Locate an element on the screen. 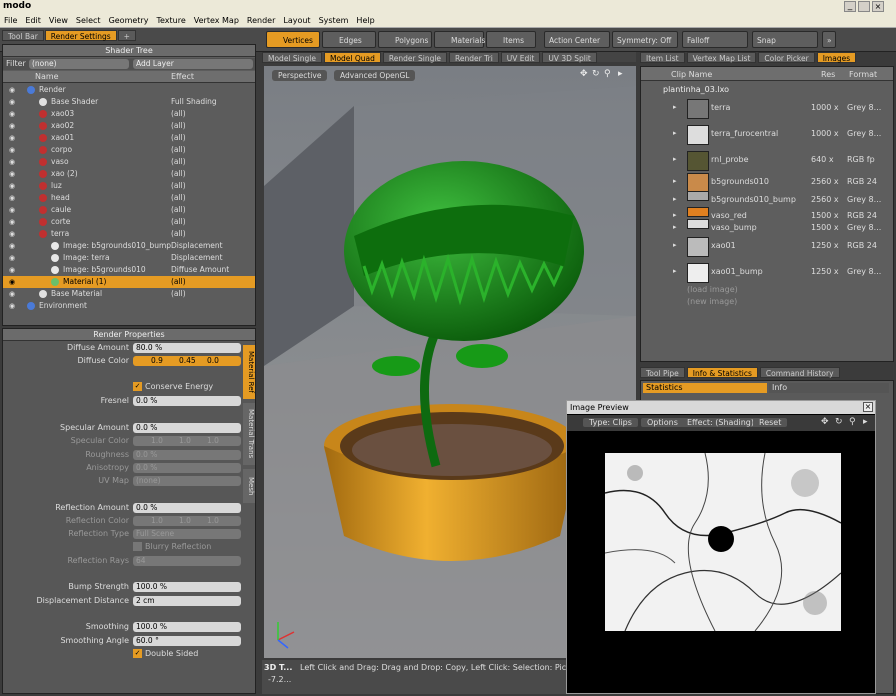 The width and height of the screenshot is (896, 696). menu-layout: Layout is located at coordinates (296, 20).